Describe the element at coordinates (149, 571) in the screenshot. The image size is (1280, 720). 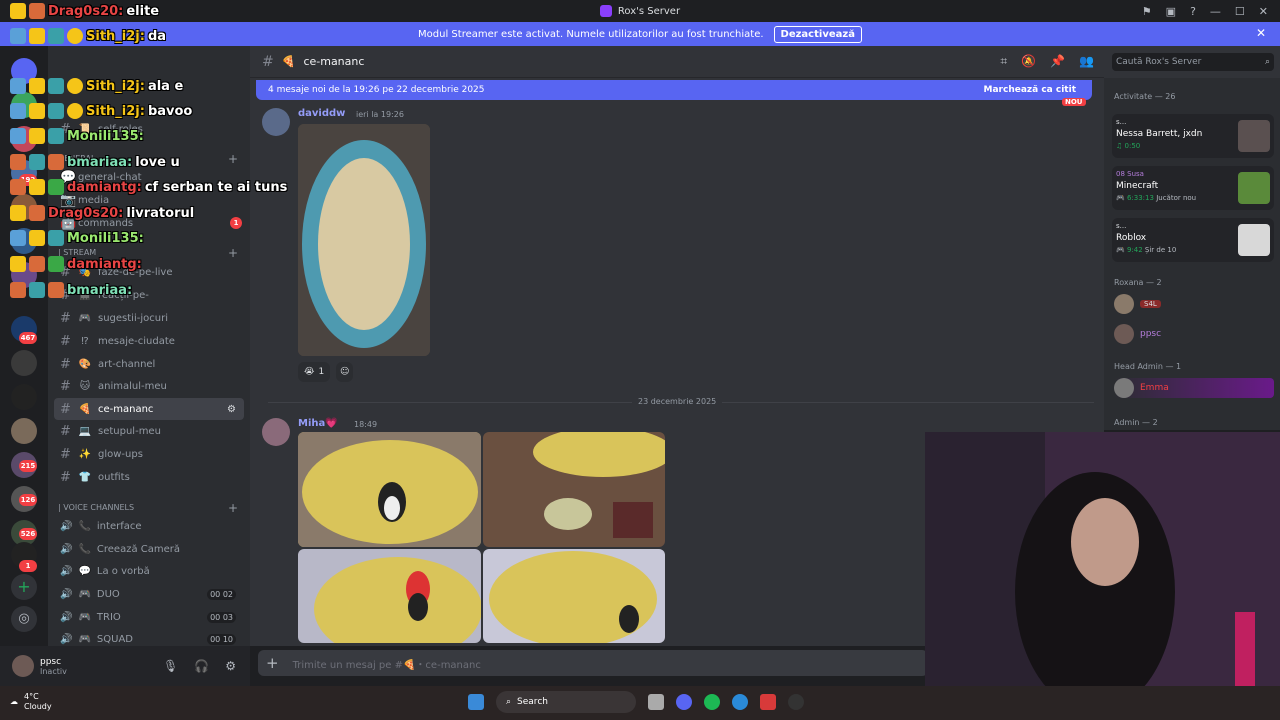
I see `voice-channel-la-o-vorba: 🔊 💬 La o vorbă` at that location.